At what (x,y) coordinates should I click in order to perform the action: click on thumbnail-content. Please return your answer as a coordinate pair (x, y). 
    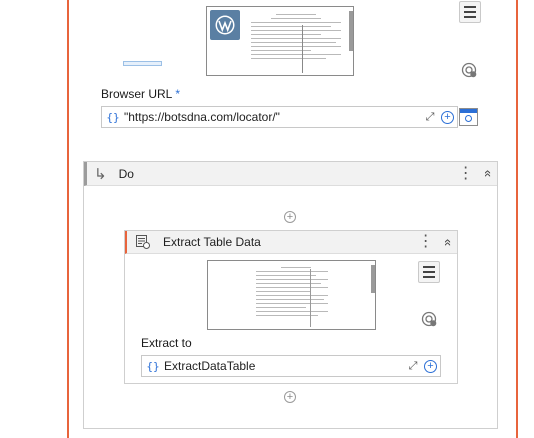
    Looking at the image, I should click on (296, 36).